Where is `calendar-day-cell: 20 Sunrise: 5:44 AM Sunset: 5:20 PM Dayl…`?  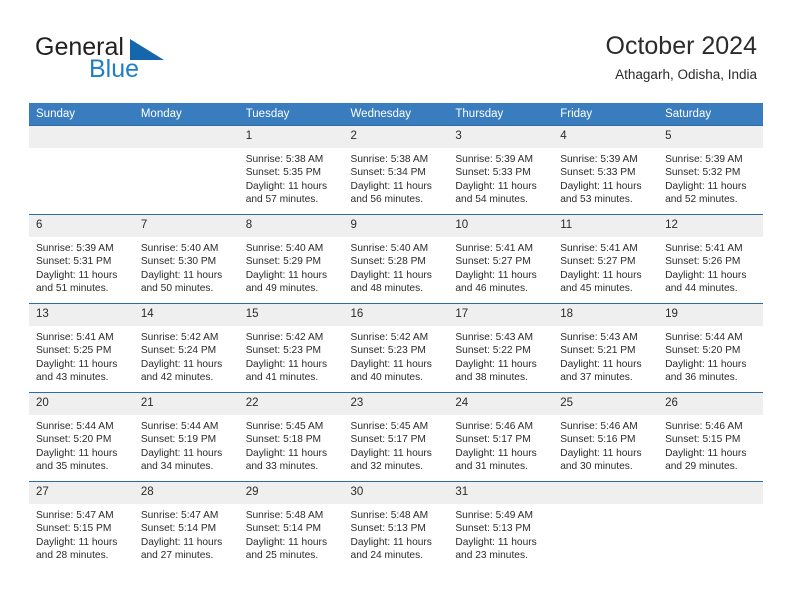 calendar-day-cell: 20 Sunrise: 5:44 AM Sunset: 5:20 PM Dayl… is located at coordinates (81, 437).